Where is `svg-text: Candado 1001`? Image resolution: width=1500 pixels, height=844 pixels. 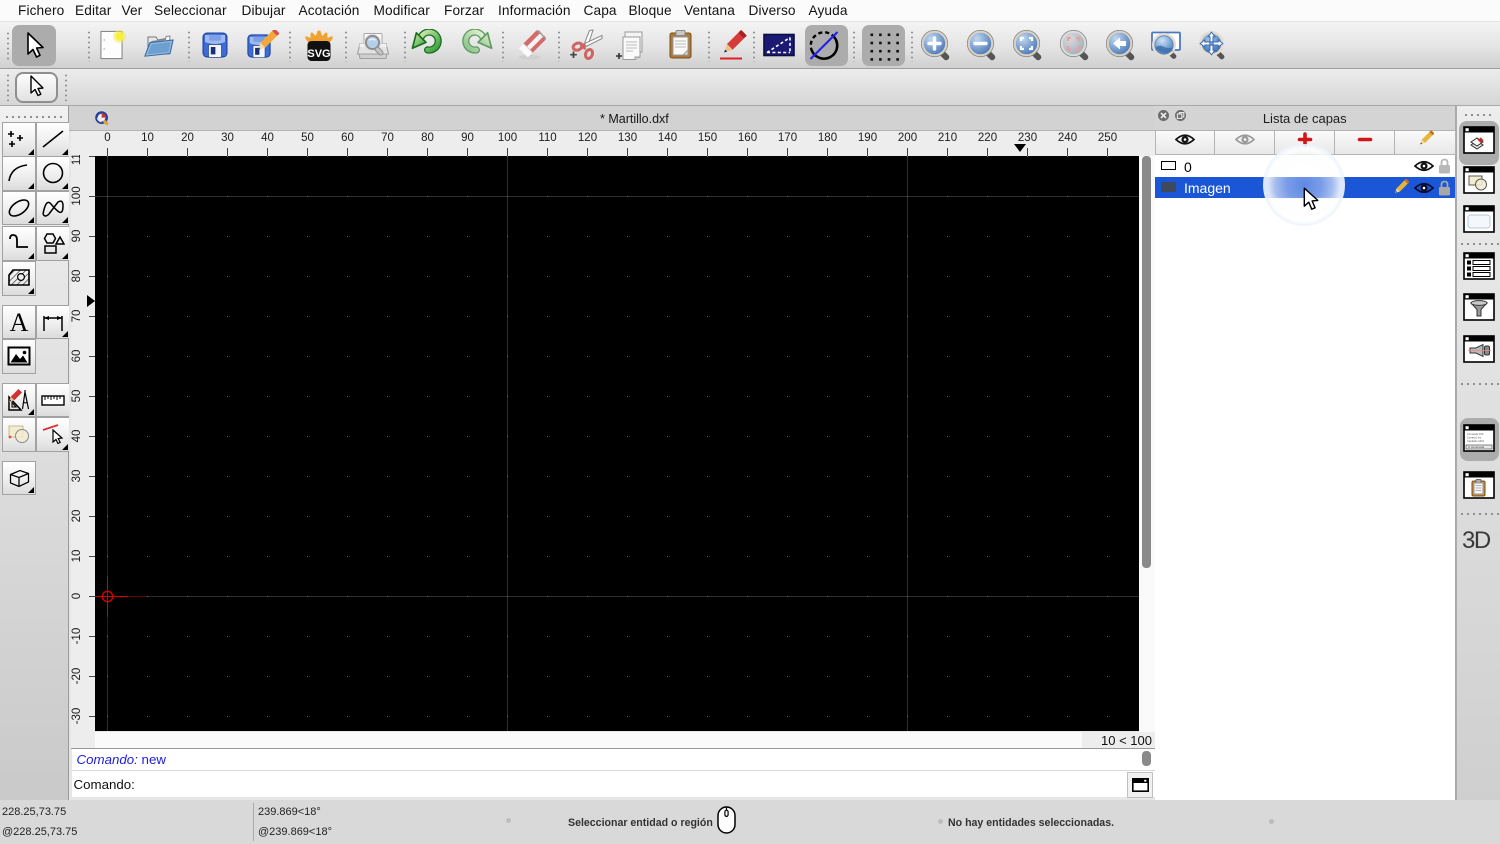
svg-text: Candado 1001 is located at coordinates (1476, 441).